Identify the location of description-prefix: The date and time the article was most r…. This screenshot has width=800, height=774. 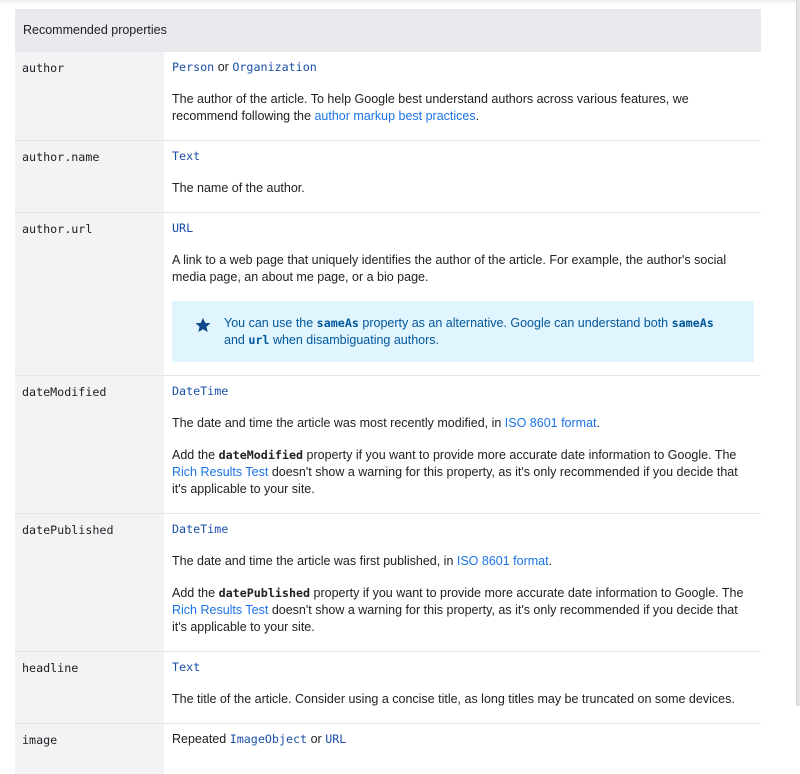
(338, 423).